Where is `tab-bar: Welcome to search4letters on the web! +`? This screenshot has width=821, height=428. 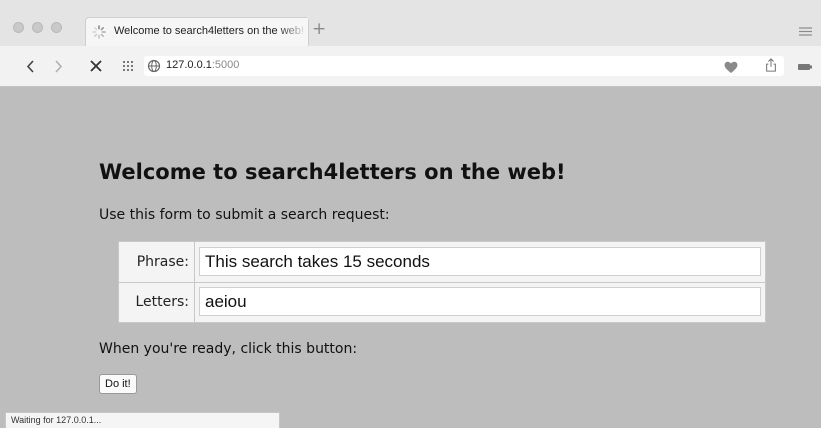
tab-bar: Welcome to search4letters on the web! + is located at coordinates (410, 23).